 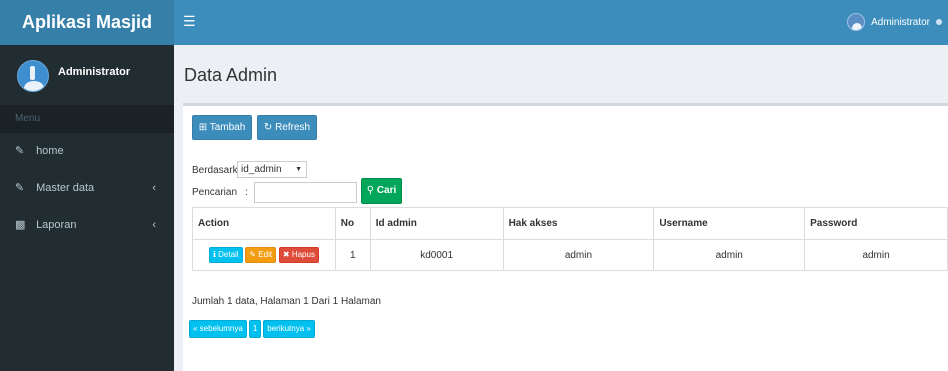 What do you see at coordinates (231, 75) in the screenshot?
I see `page-title: Data Admin` at bounding box center [231, 75].